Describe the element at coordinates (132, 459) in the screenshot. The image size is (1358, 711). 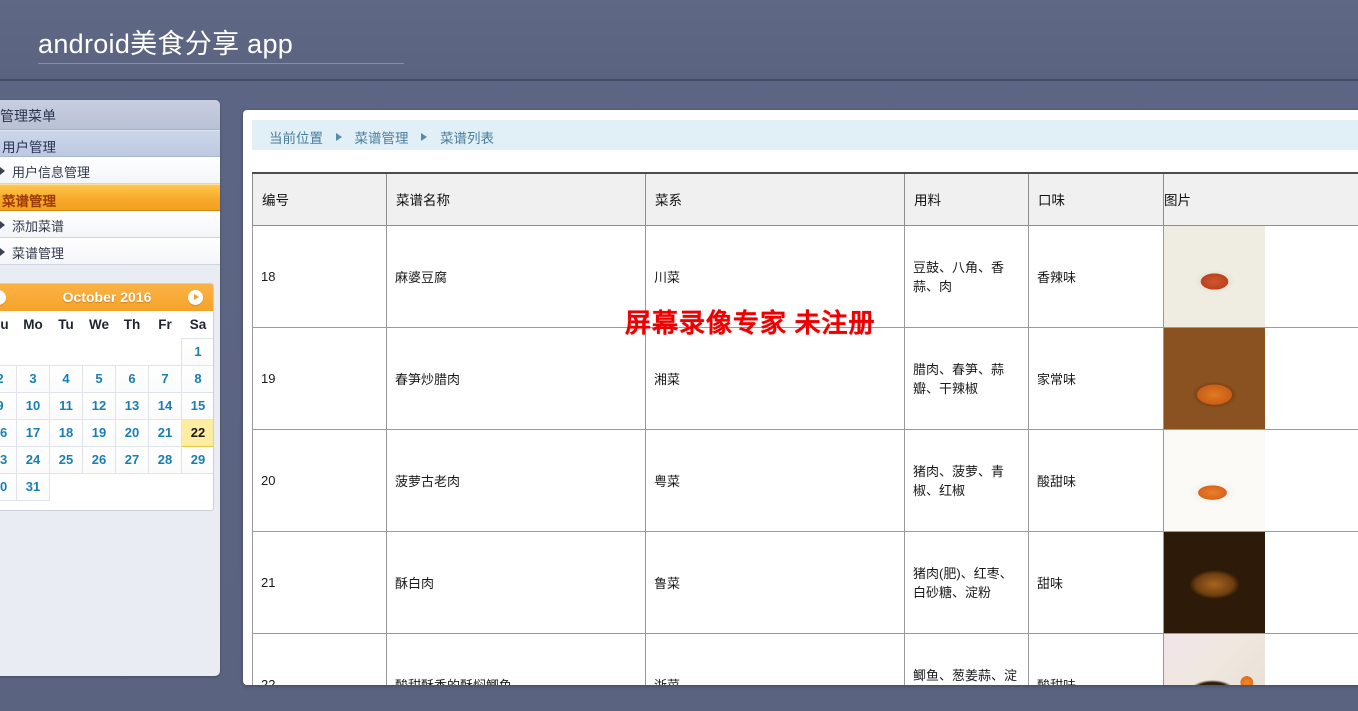
I see `calendar-day-27: 27` at that location.